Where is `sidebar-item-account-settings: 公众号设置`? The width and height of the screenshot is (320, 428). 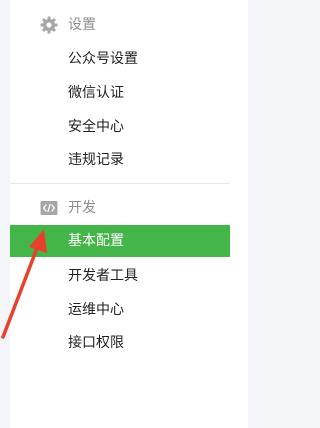
sidebar-item-account-settings: 公众号设置 is located at coordinates (120, 59).